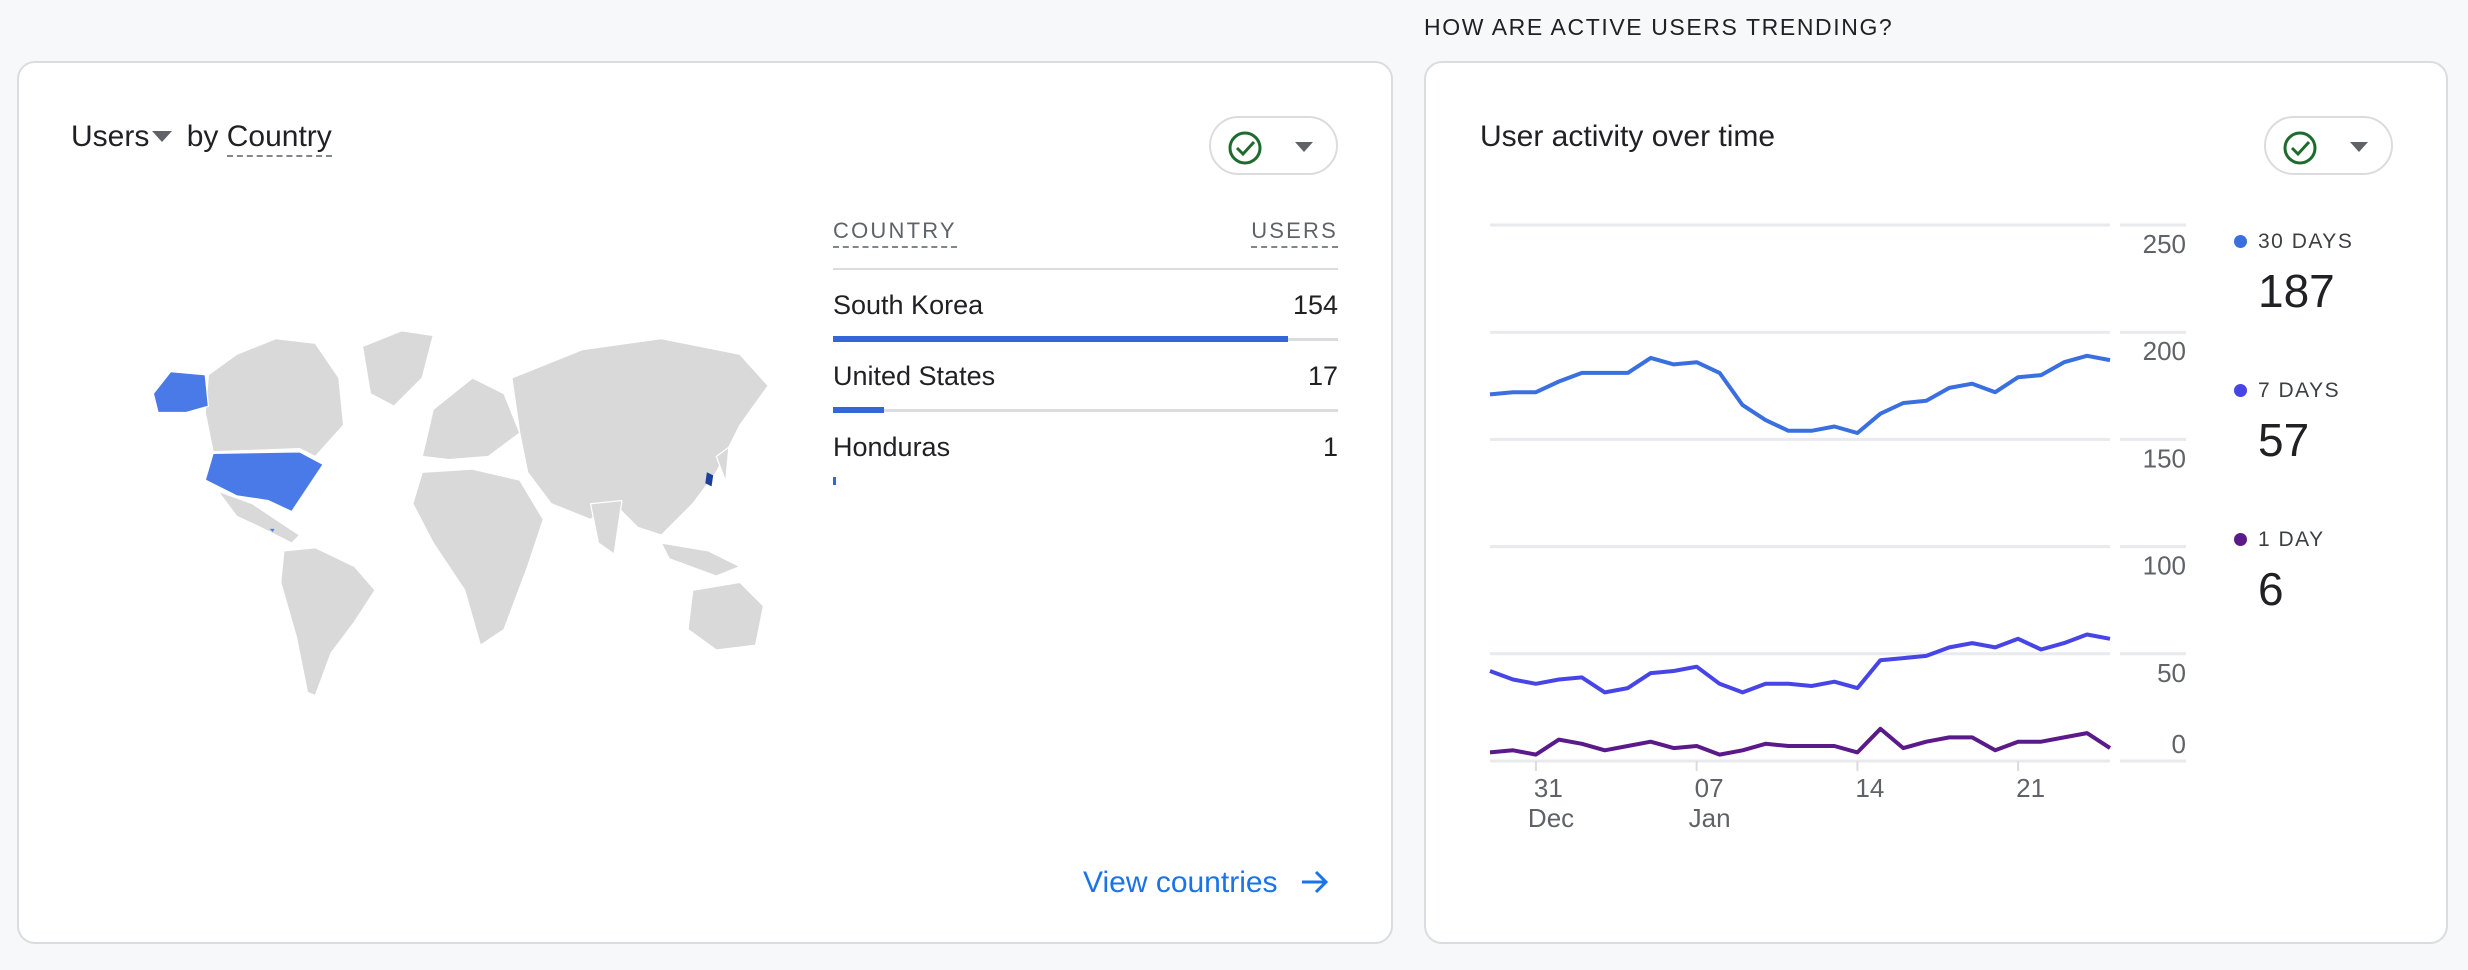 This screenshot has height=970, width=2468. I want to click on legend-value: 6, so click(2271, 589).